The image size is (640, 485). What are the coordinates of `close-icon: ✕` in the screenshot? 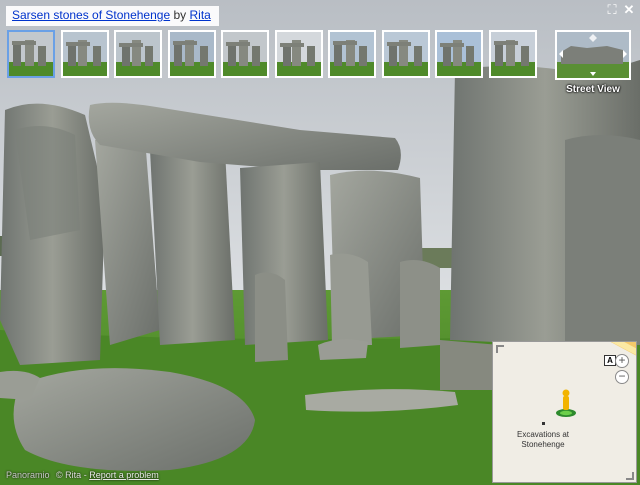 It's located at (629, 10).